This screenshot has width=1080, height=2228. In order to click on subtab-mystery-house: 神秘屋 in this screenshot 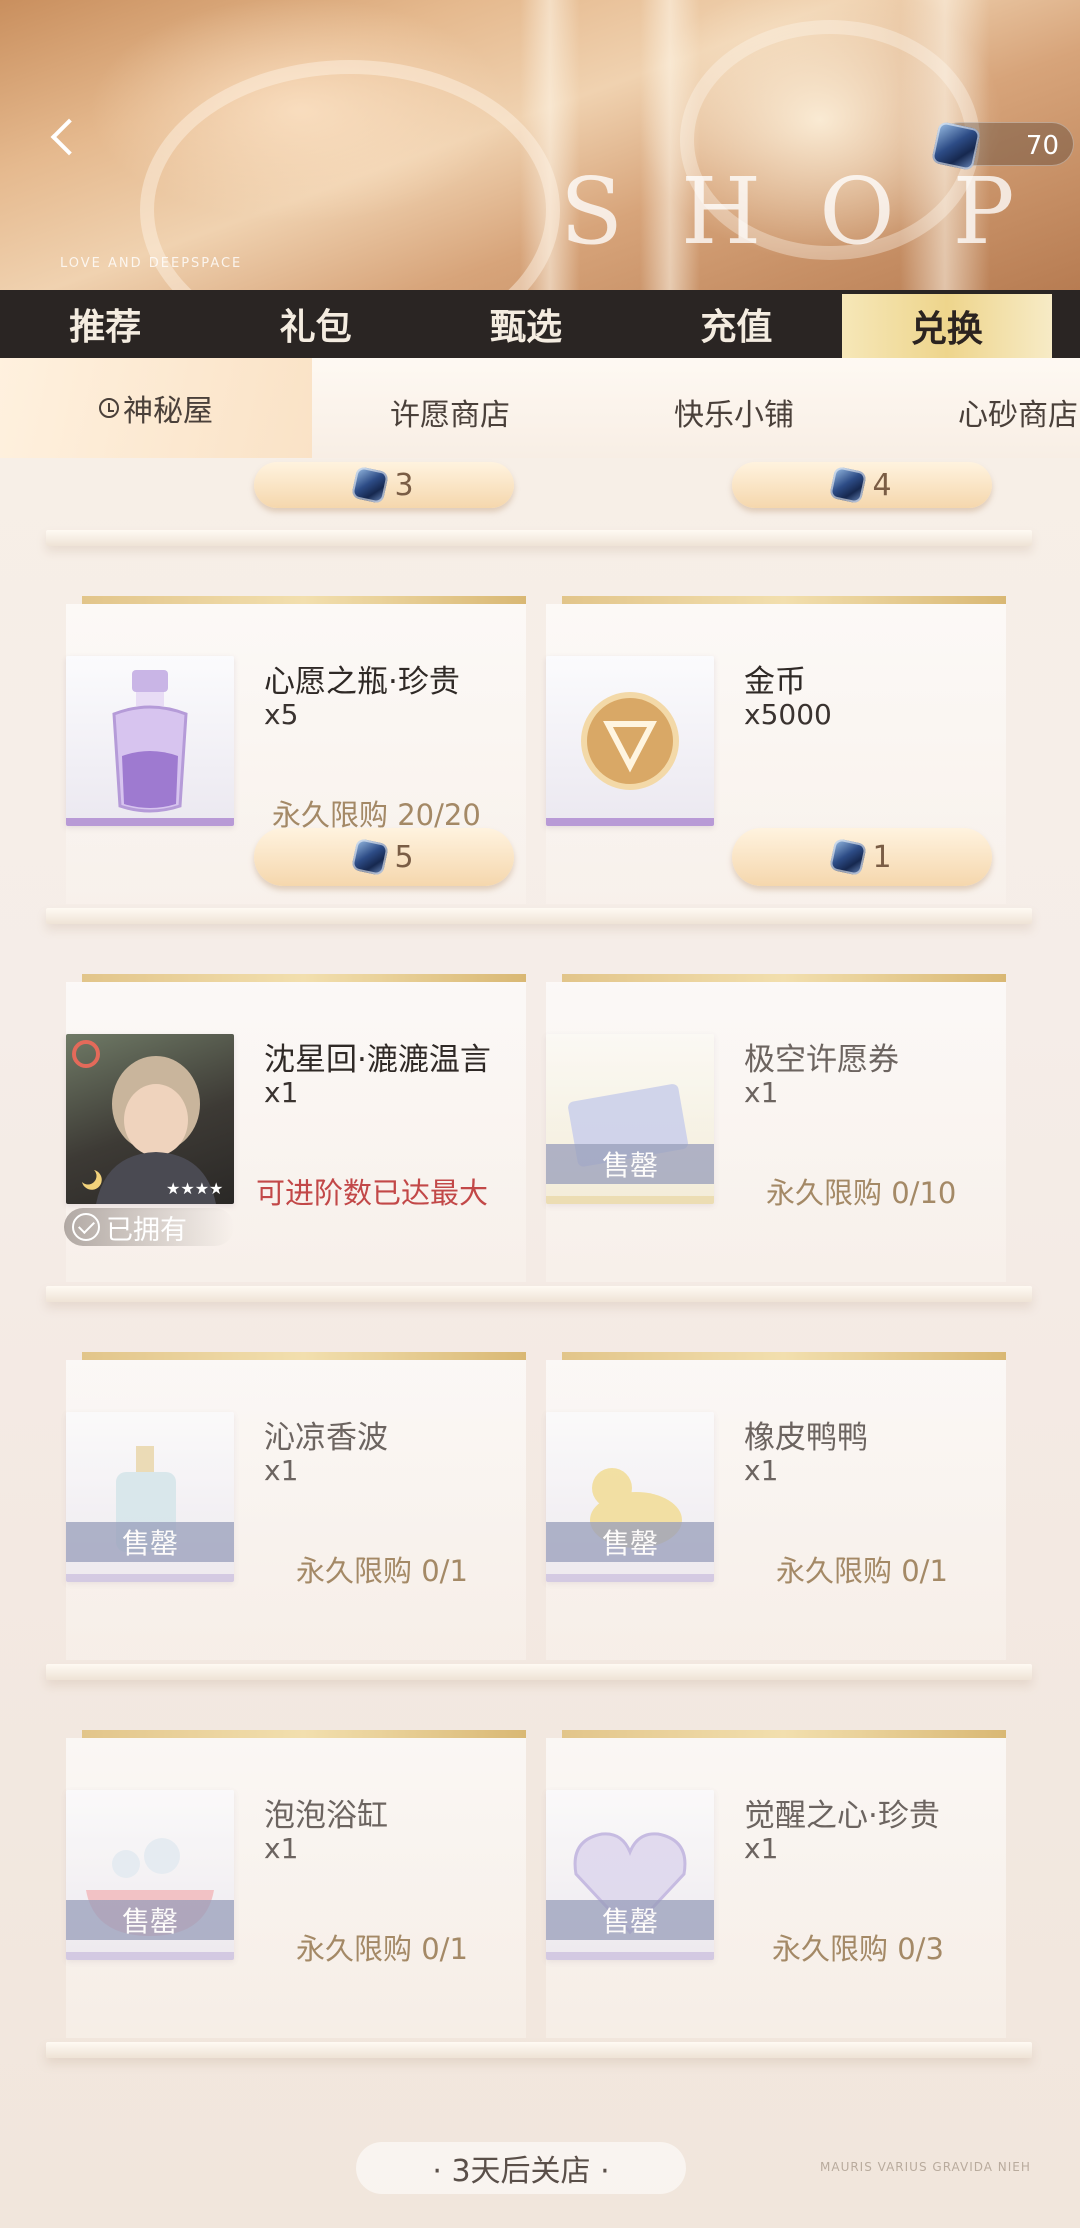, I will do `click(156, 408)`.